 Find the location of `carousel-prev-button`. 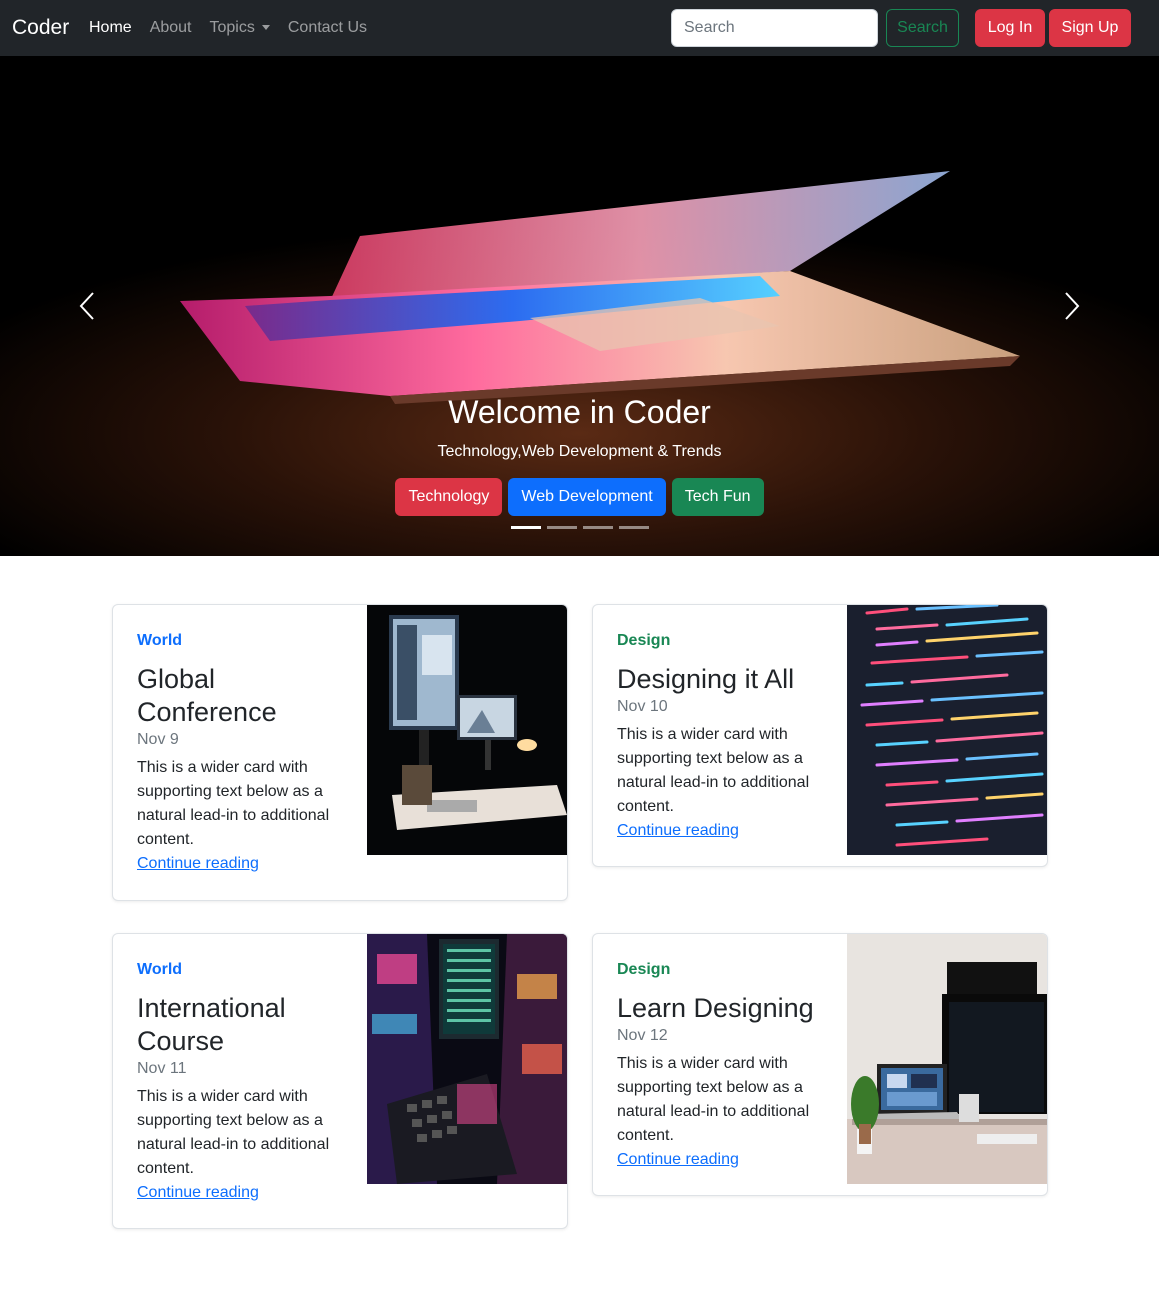

carousel-prev-button is located at coordinates (87, 306).